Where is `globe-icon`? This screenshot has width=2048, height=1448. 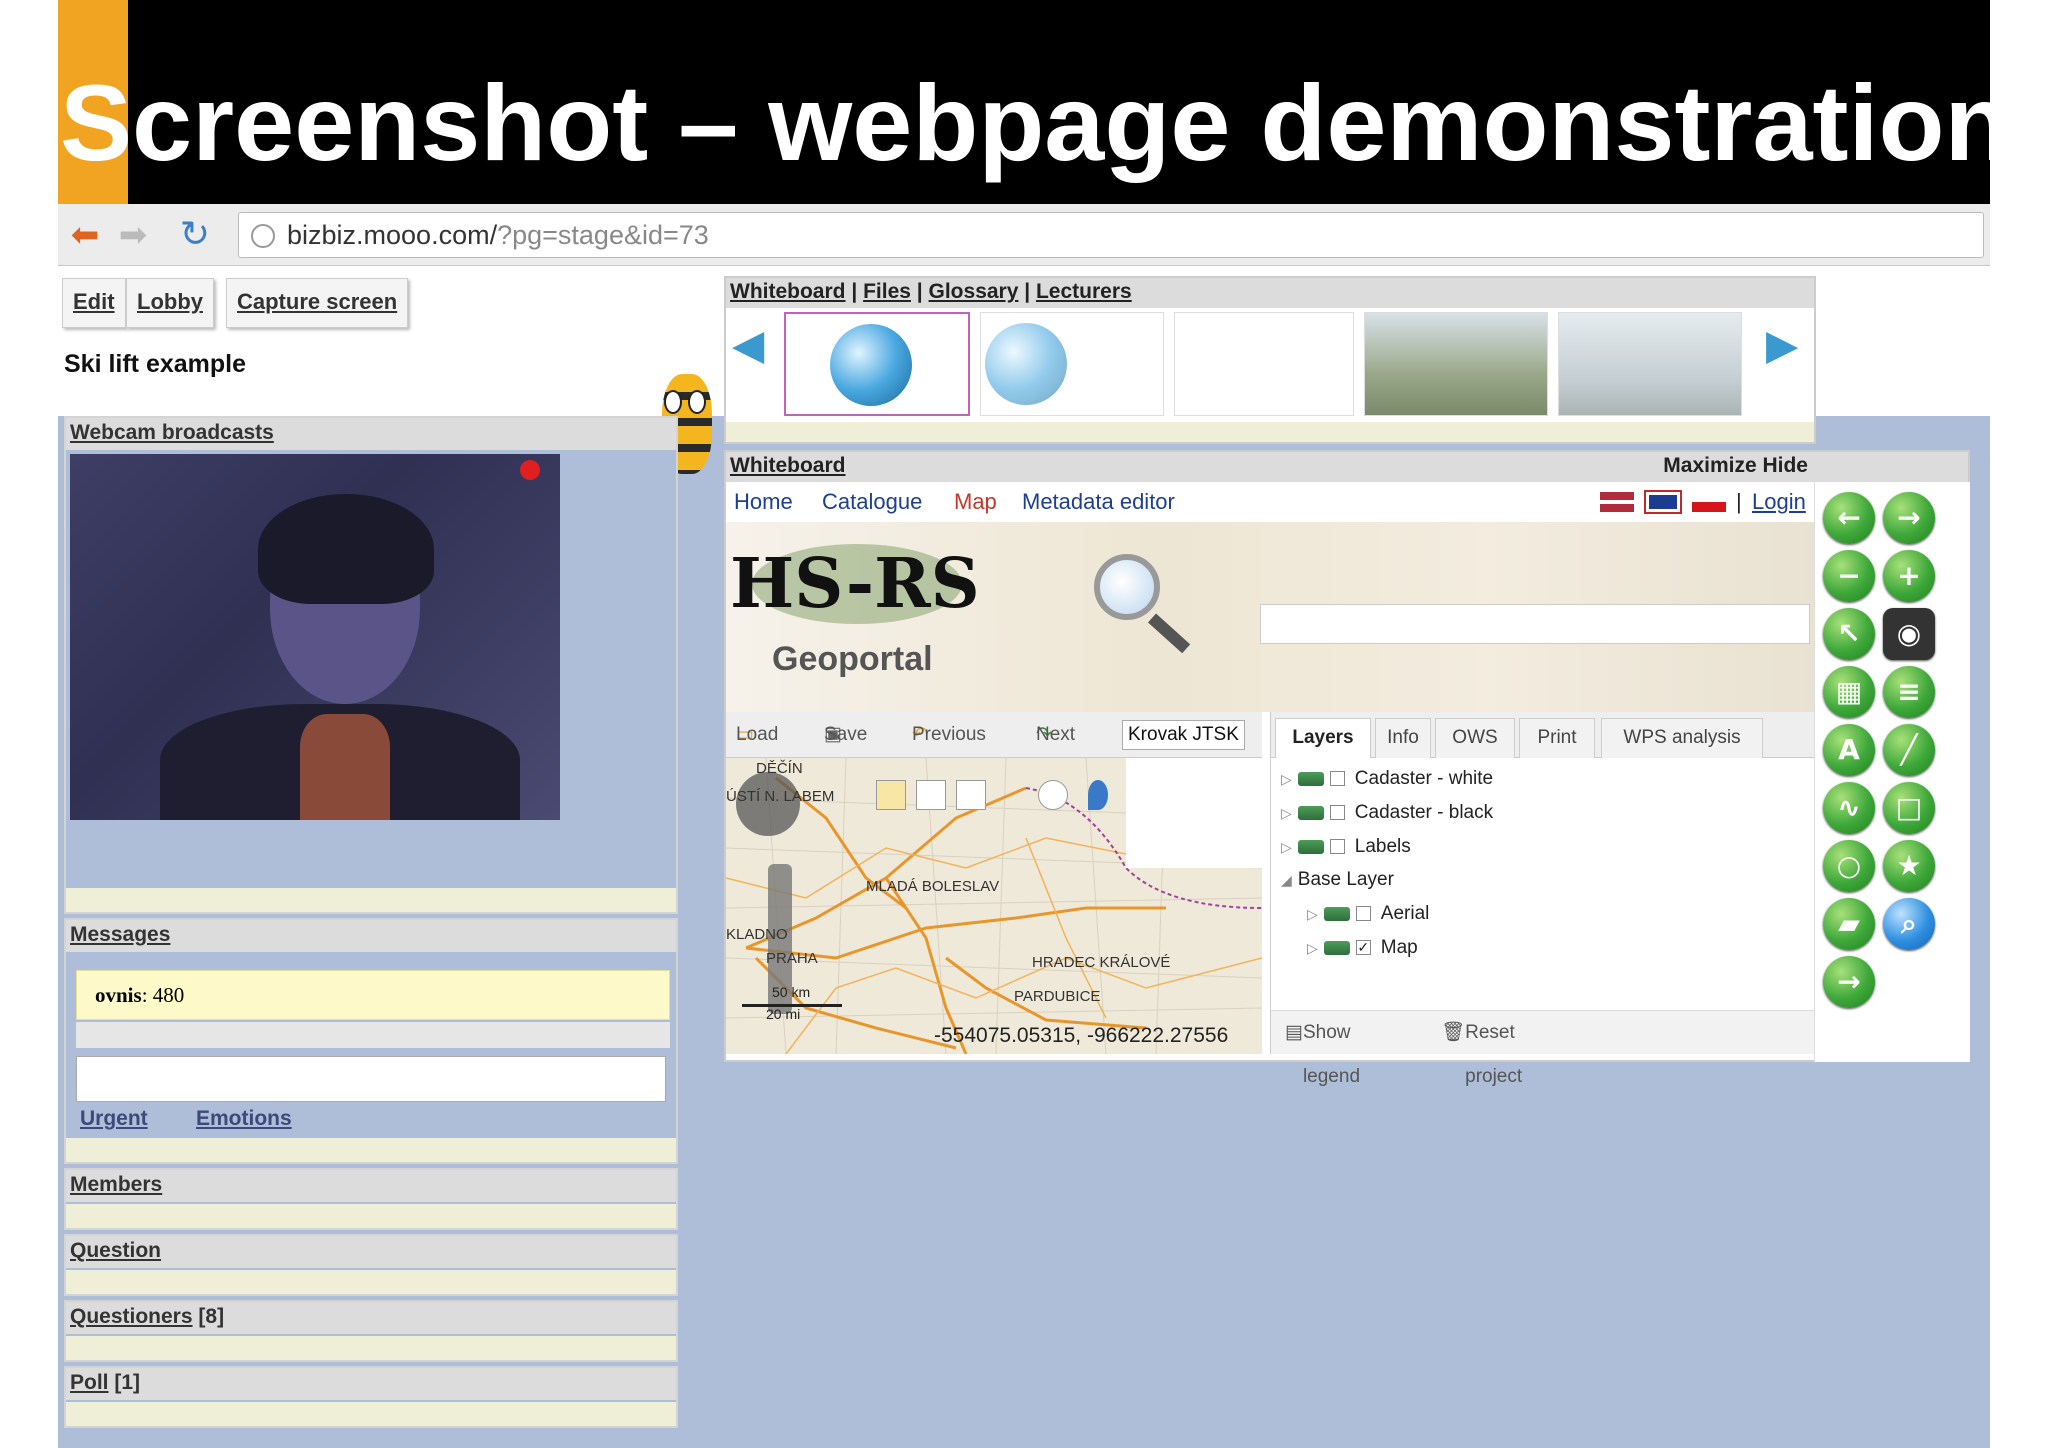 globe-icon is located at coordinates (871, 365).